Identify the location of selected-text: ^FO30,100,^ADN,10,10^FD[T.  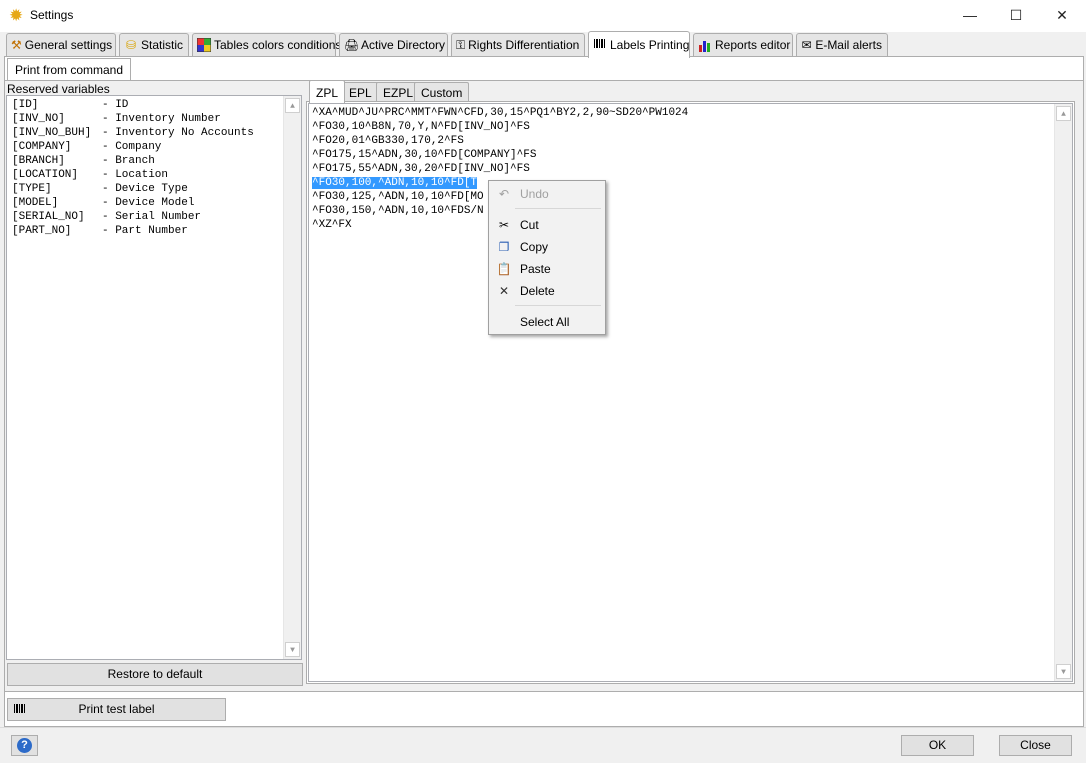
(395, 183).